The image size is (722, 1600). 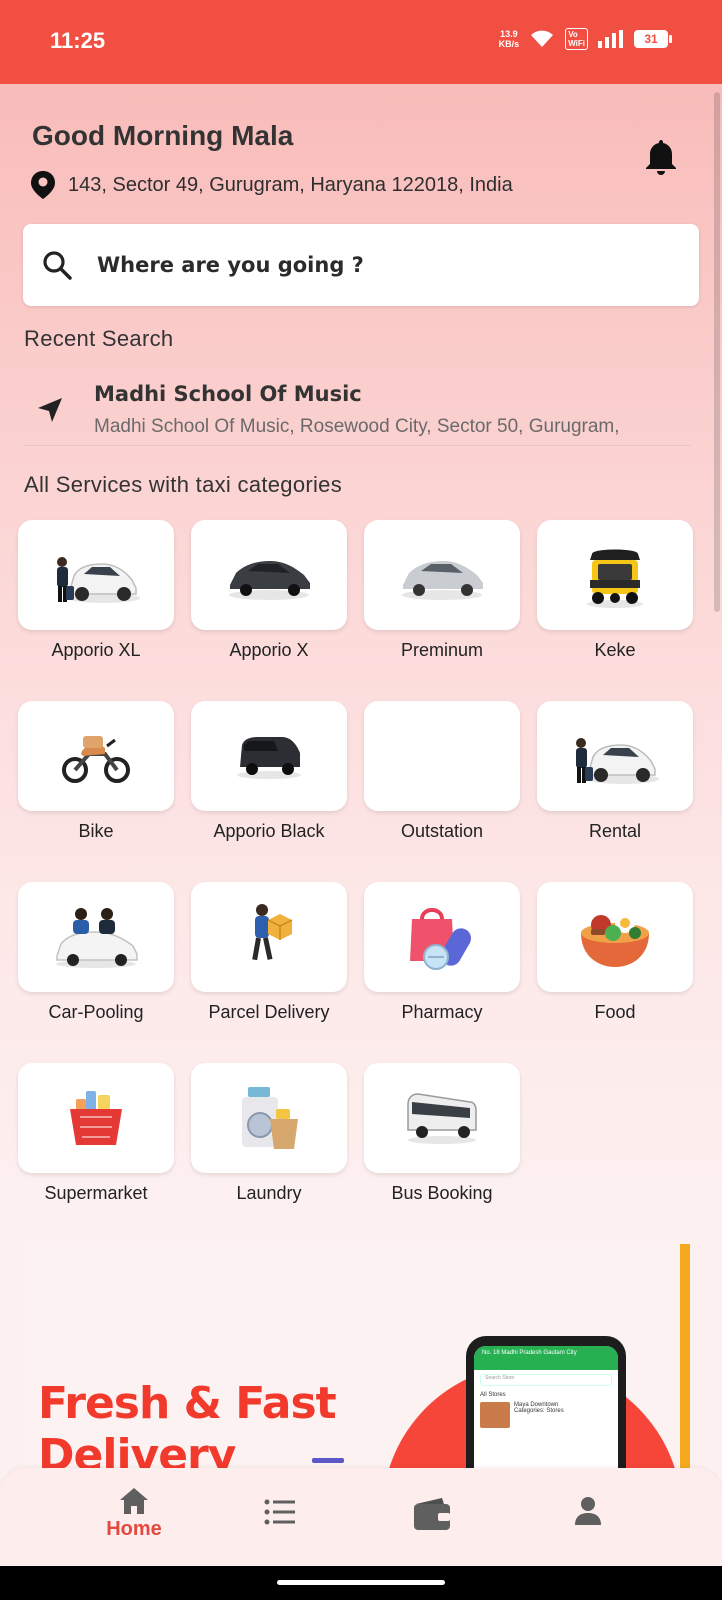 I want to click on scrollbar, so click(x=717, y=352).